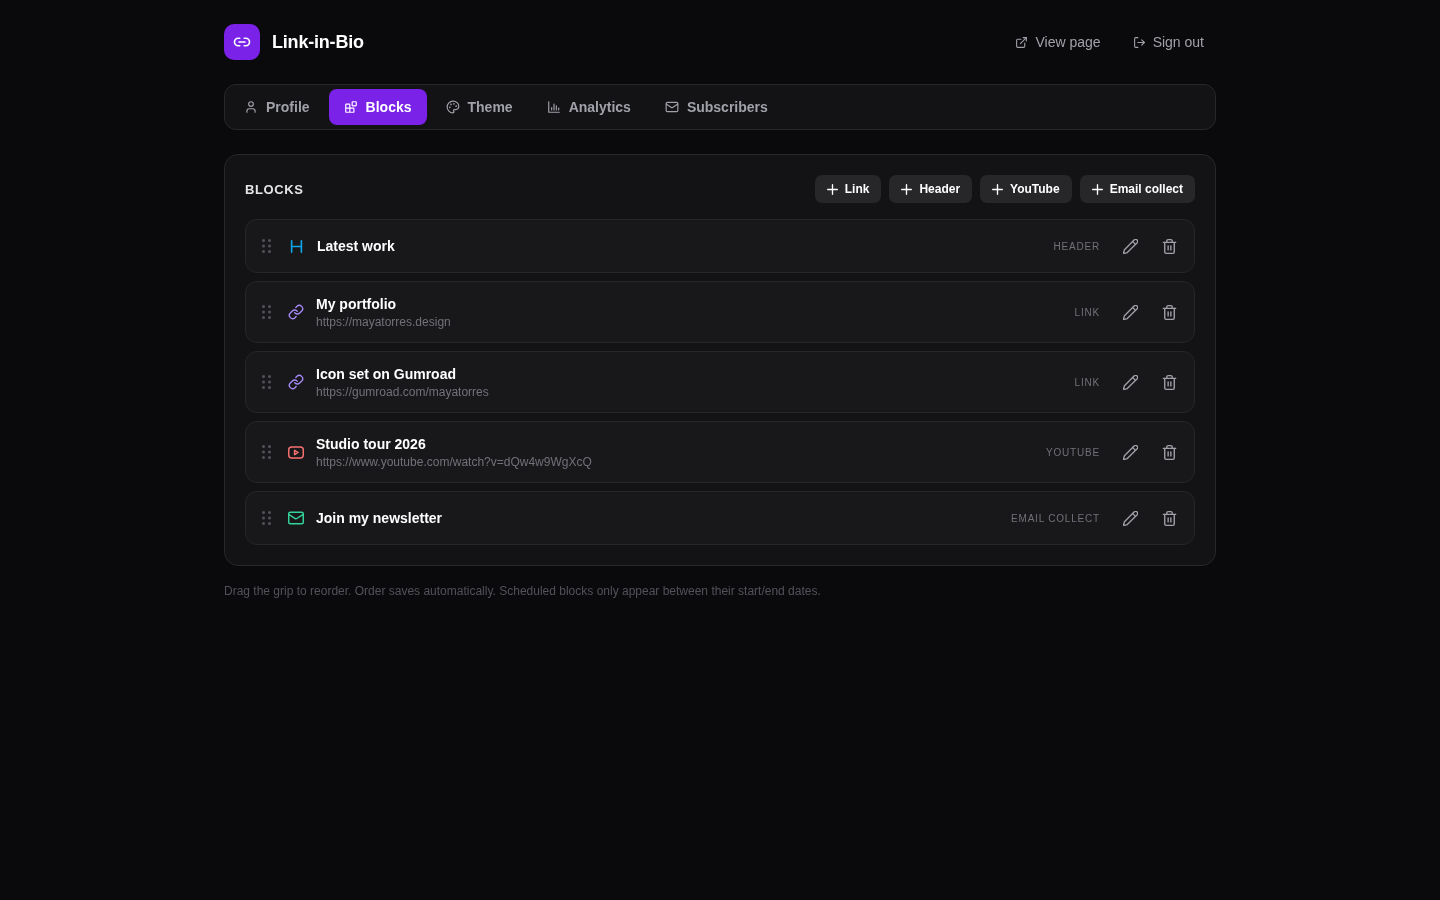 The height and width of the screenshot is (900, 1440). What do you see at coordinates (350, 107) in the screenshot?
I see `blocks-icon` at bounding box center [350, 107].